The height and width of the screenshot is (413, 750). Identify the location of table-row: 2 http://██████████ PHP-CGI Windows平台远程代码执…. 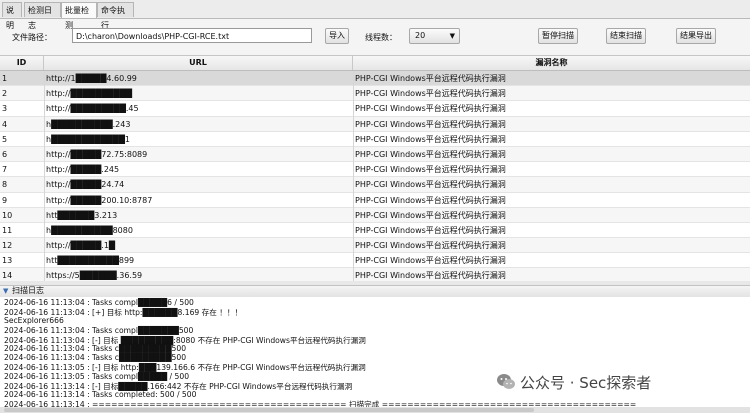
(375, 94).